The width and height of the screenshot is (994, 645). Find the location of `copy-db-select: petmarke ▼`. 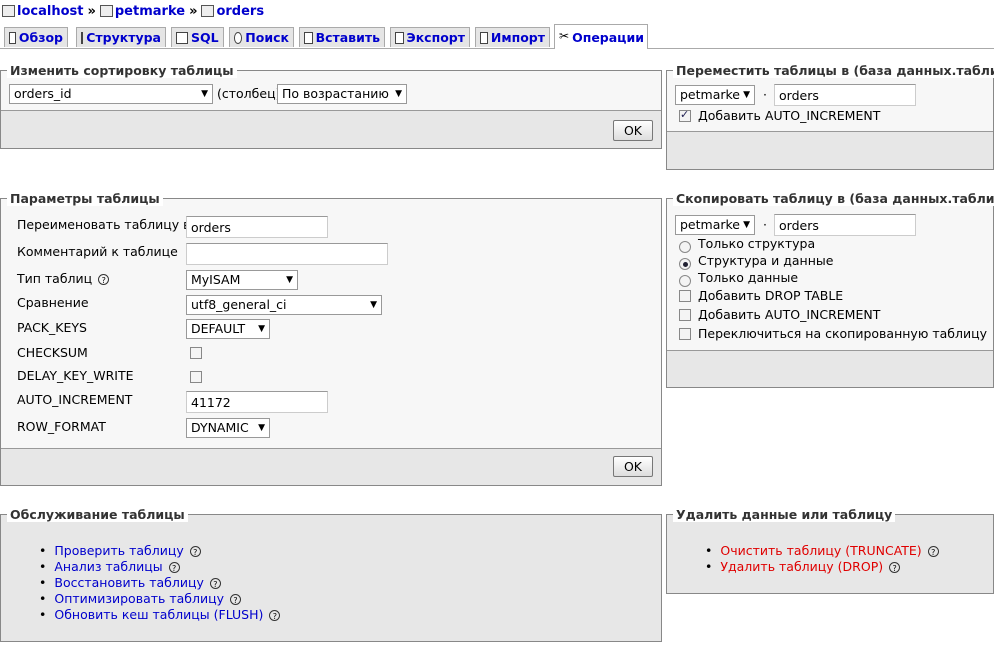

copy-db-select: petmarke ▼ is located at coordinates (715, 225).